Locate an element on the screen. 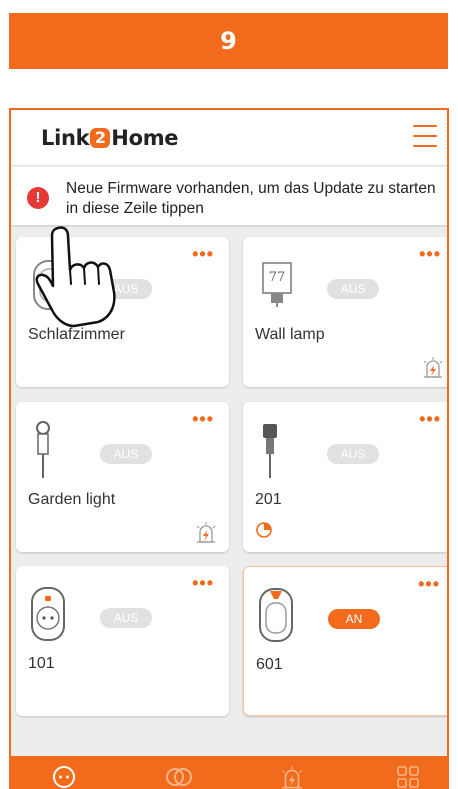  step-banner: 9 is located at coordinates (228, 41).